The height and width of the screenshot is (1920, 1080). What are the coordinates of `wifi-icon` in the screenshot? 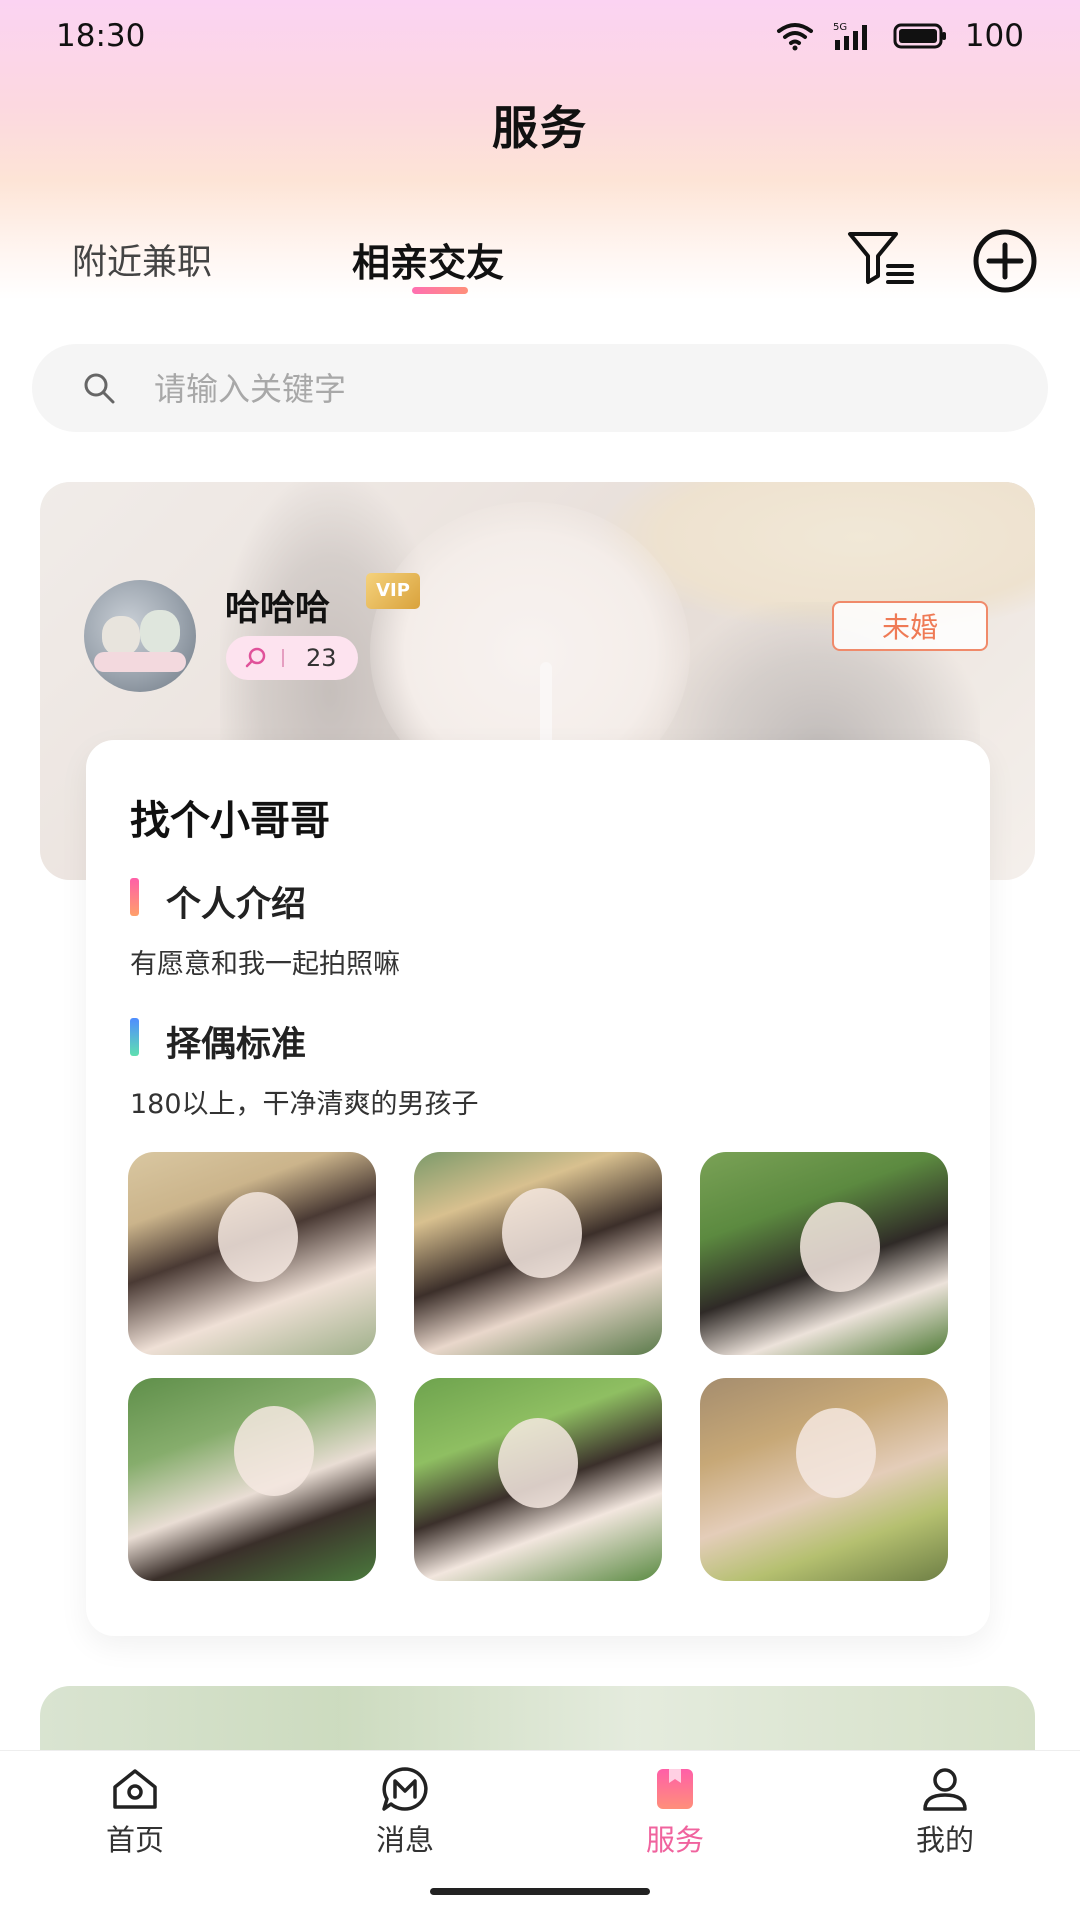 It's located at (794, 37).